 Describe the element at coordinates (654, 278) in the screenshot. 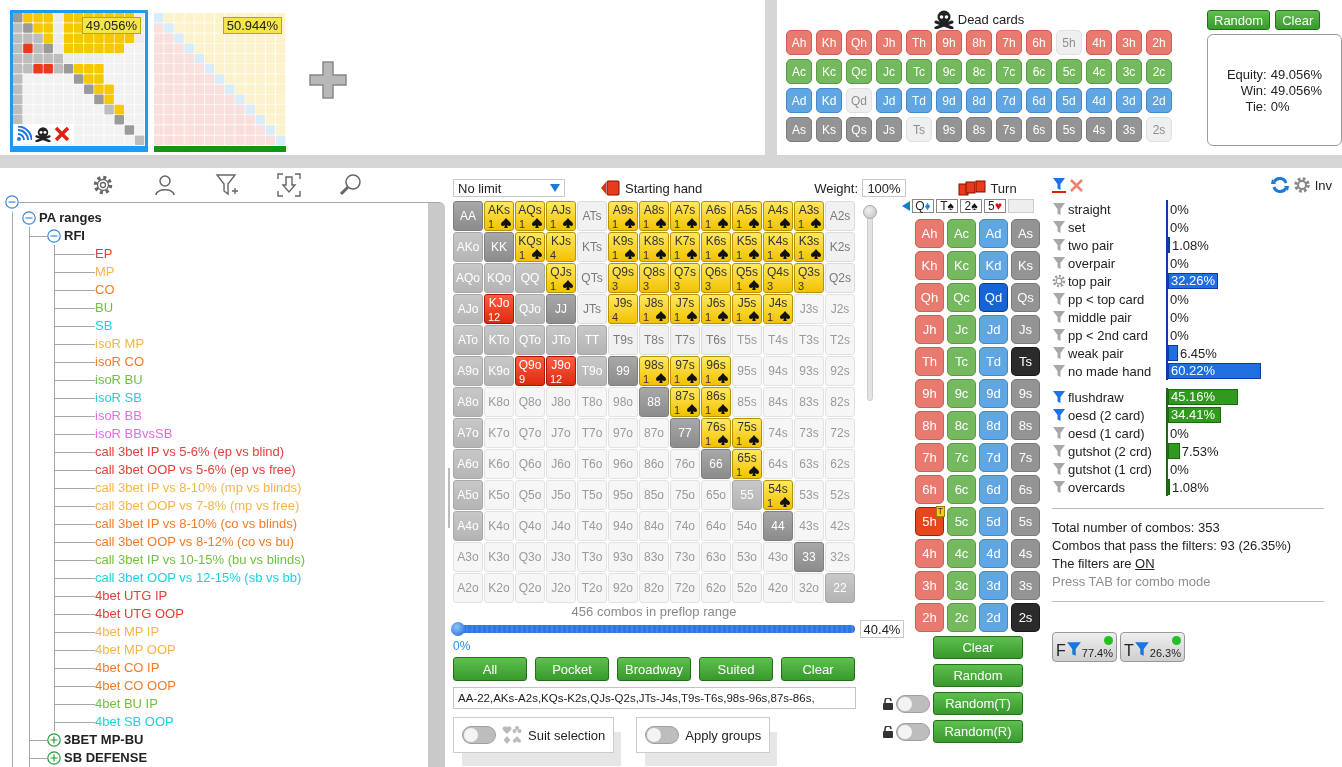

I see `hand-cell: Q8s 3` at that location.